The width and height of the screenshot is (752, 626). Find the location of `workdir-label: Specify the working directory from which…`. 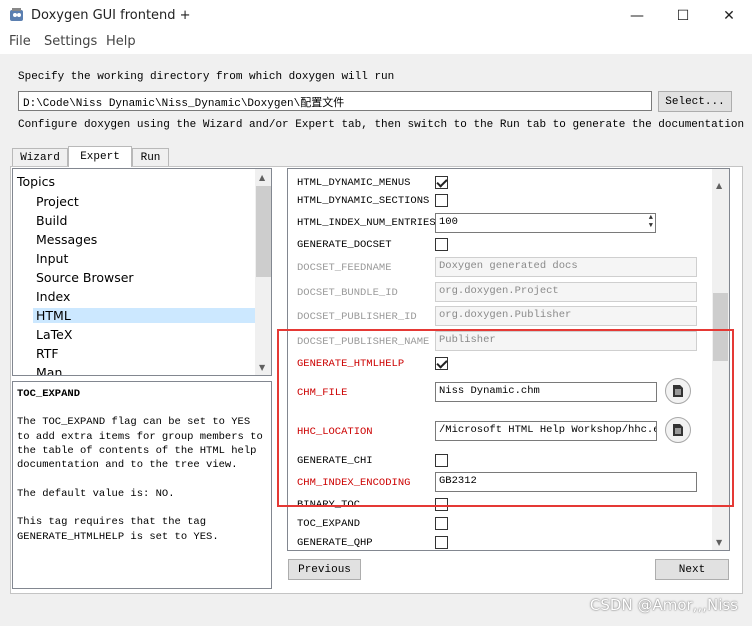

workdir-label: Specify the working directory from which… is located at coordinates (206, 77).